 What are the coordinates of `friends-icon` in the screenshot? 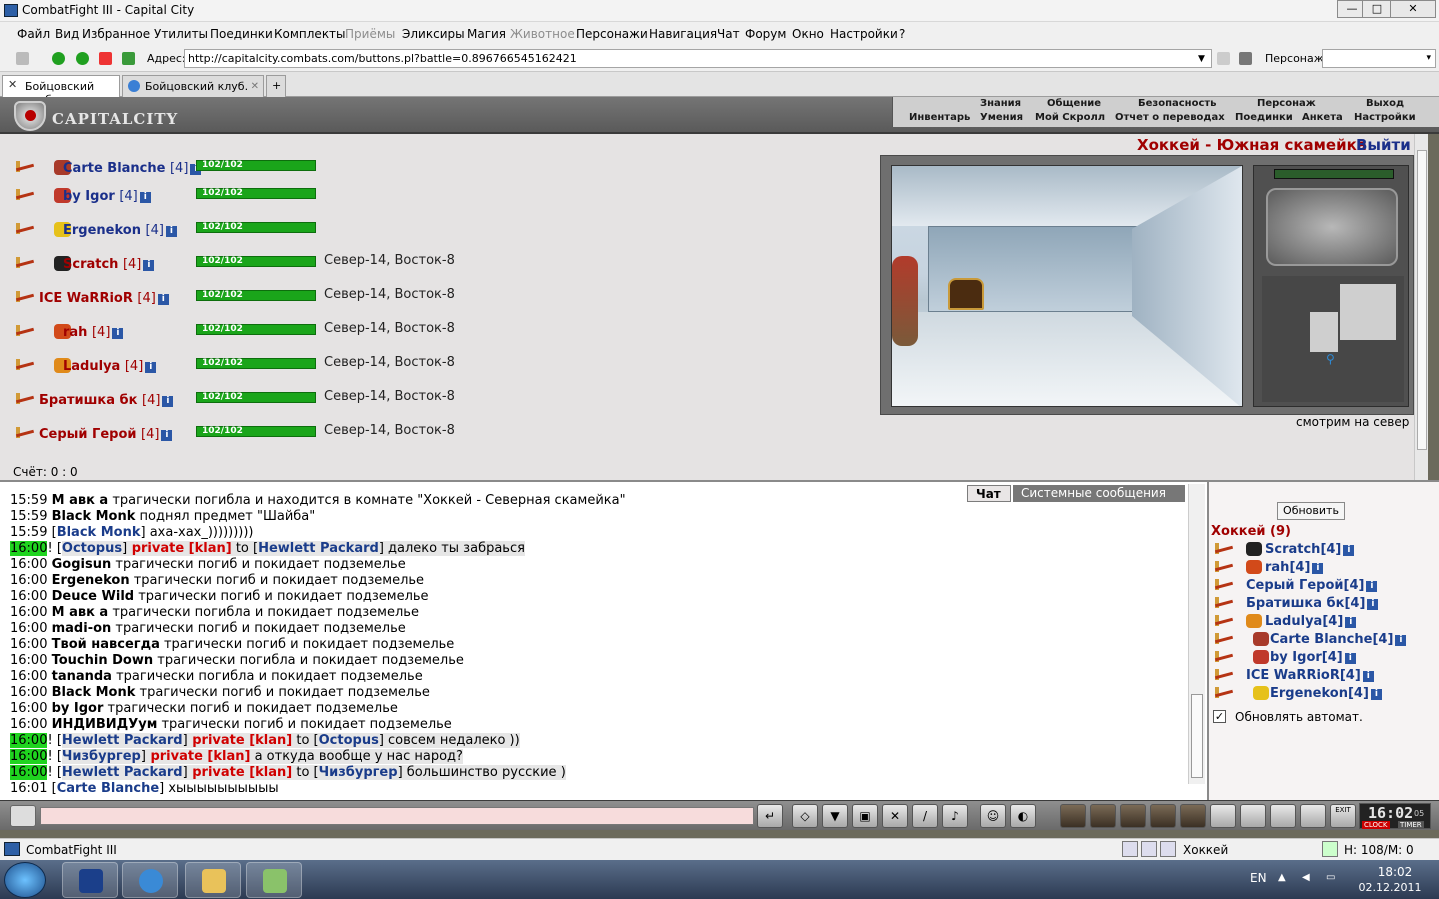 It's located at (1223, 816).